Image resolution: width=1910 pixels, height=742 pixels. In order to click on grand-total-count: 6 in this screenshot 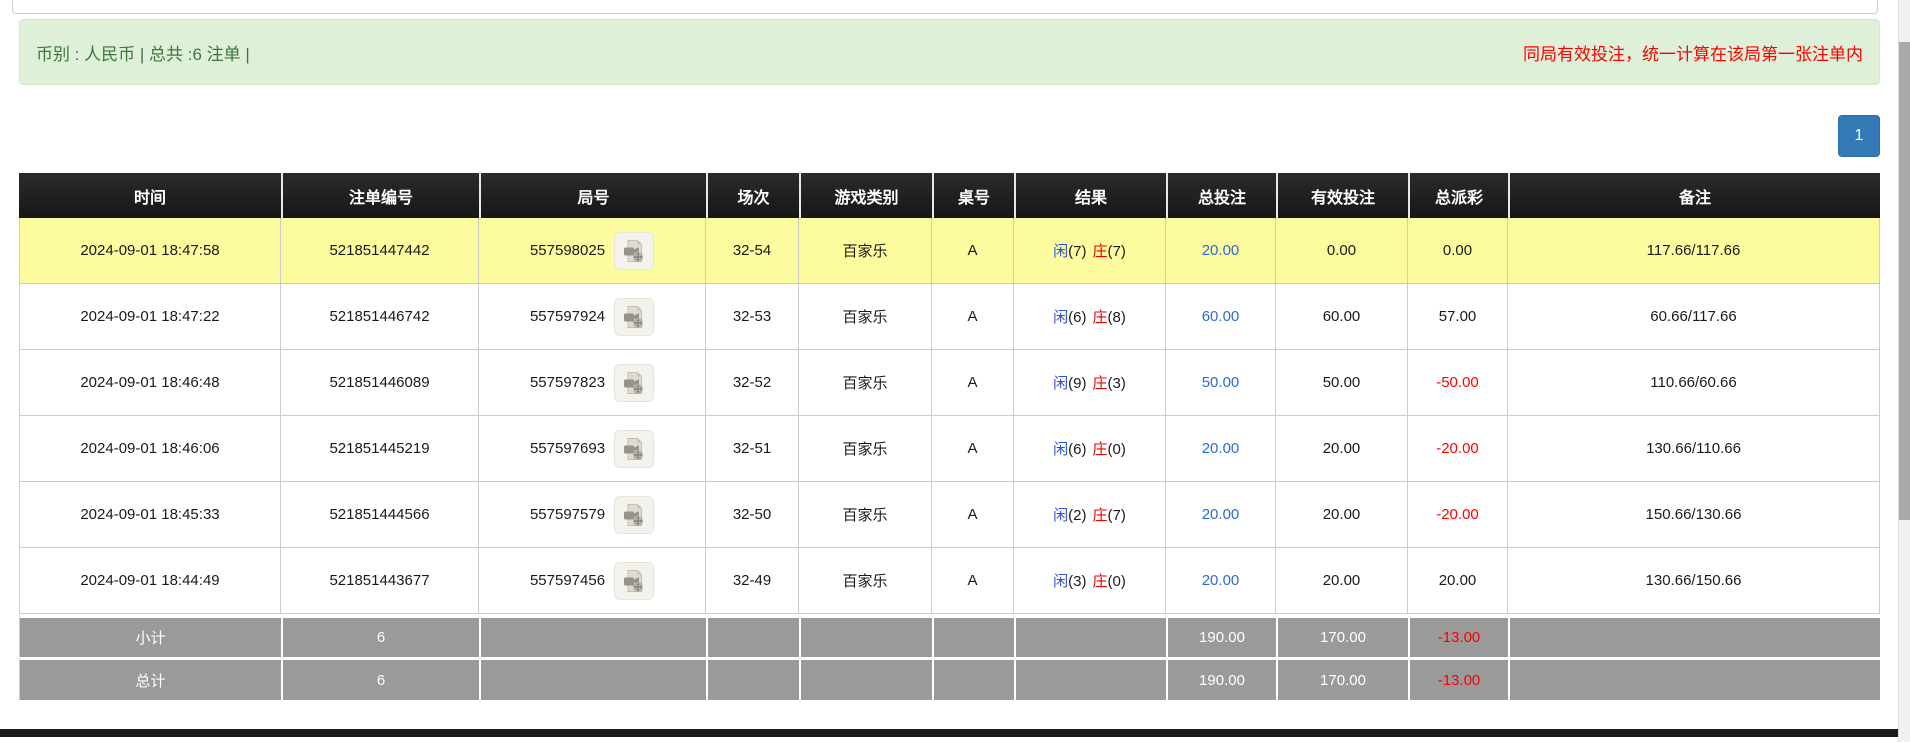, I will do `click(380, 678)`.